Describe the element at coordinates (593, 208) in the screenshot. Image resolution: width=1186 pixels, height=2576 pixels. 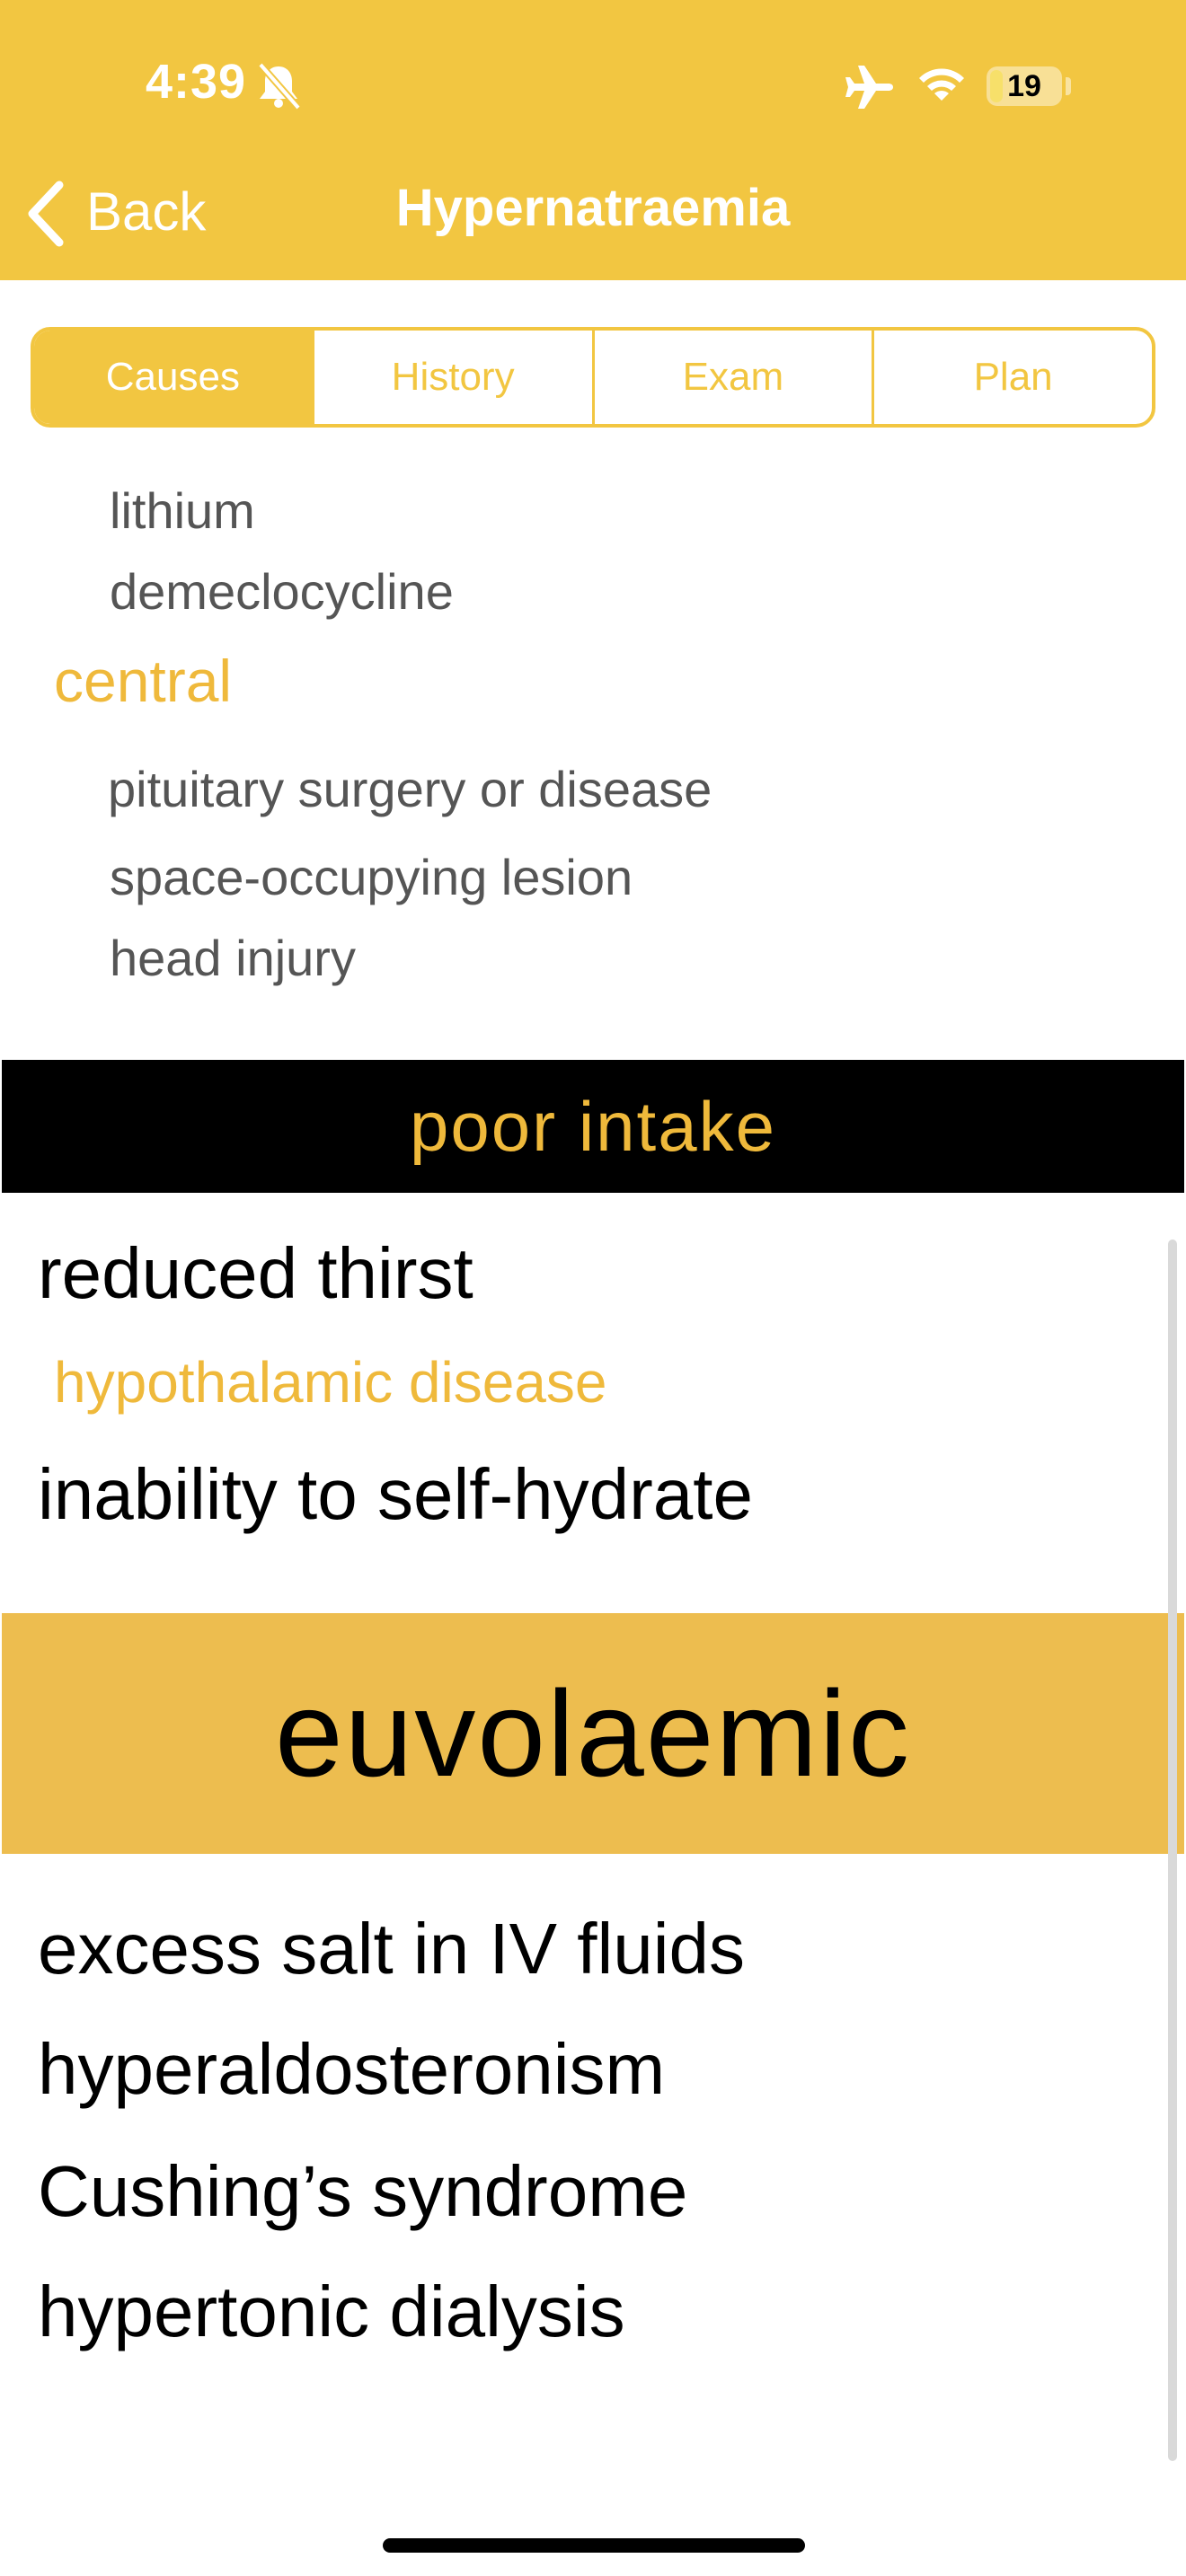
I see `page-title: Hypernatraemia` at that location.